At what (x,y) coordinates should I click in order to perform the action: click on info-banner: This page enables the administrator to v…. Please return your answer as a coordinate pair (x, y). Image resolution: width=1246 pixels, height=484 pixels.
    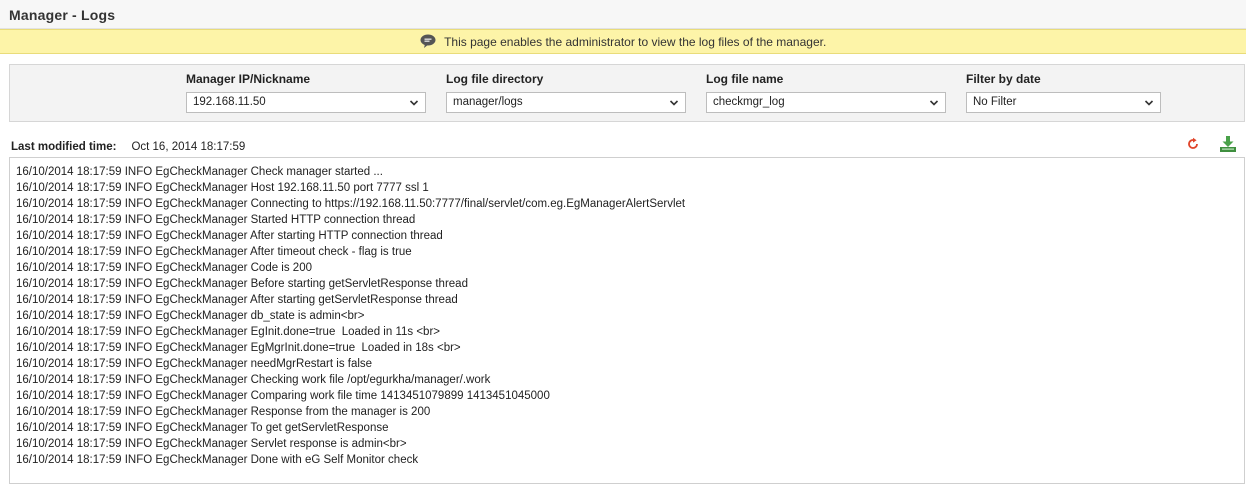
    Looking at the image, I should click on (623, 41).